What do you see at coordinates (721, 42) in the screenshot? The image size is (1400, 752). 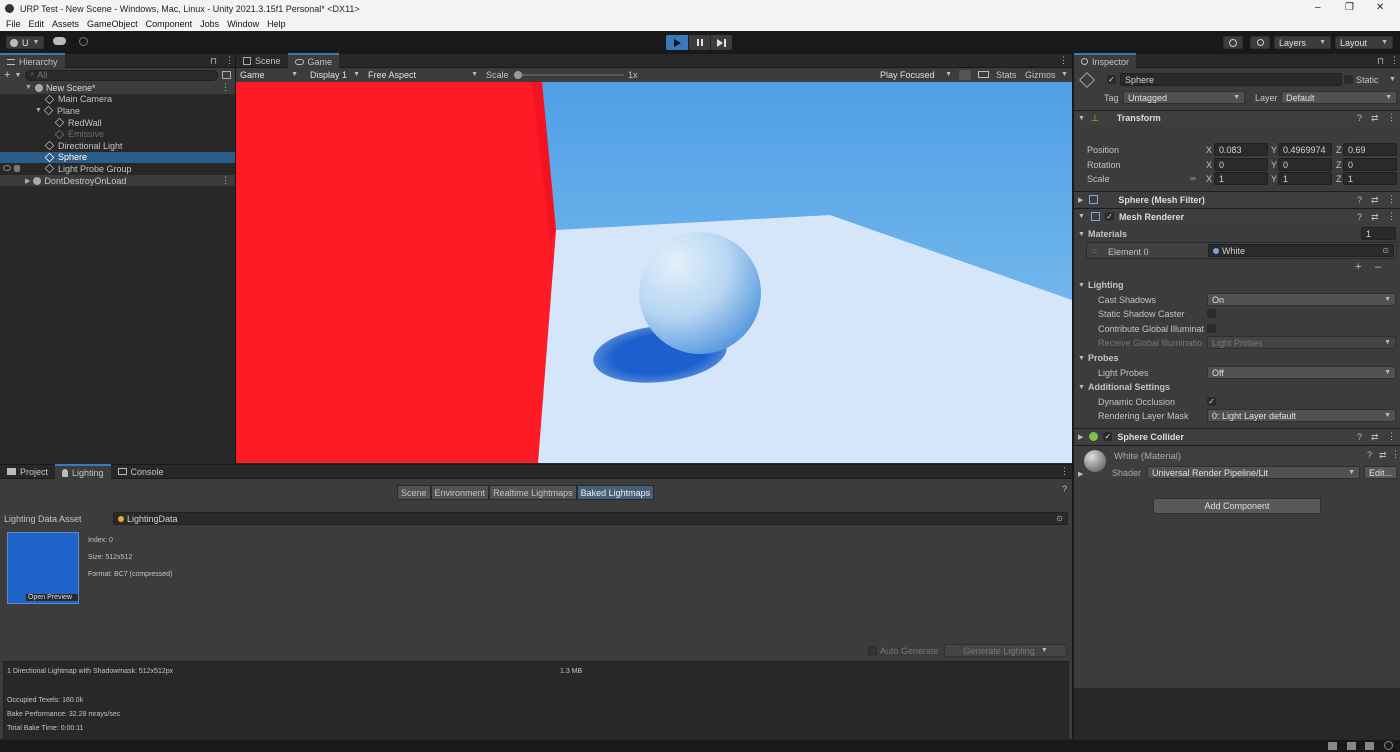 I see `step-button` at bounding box center [721, 42].